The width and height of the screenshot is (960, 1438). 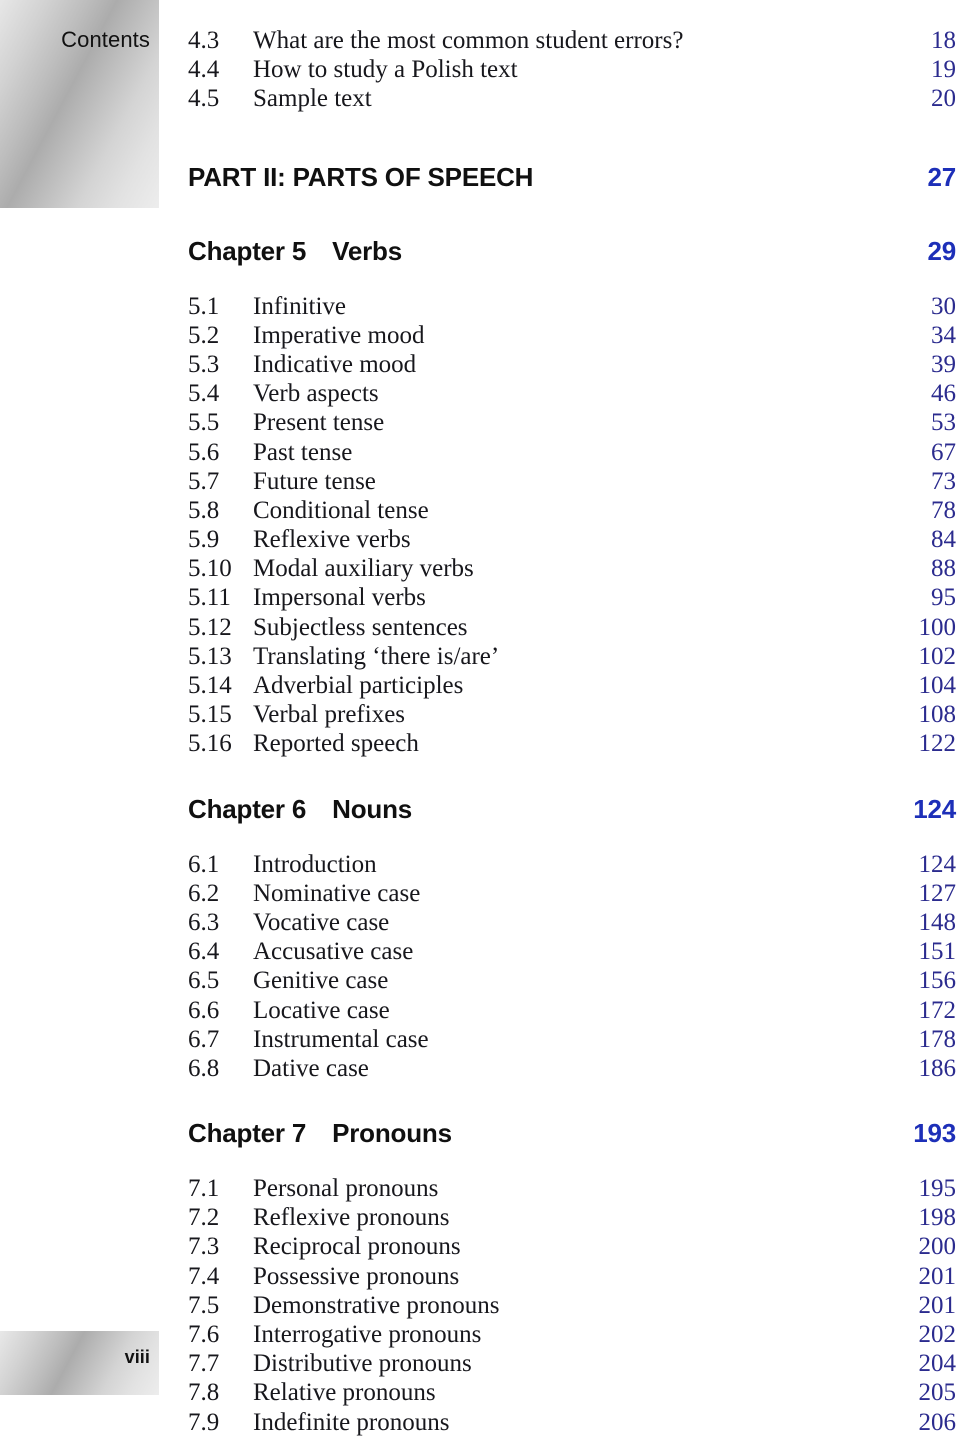 What do you see at coordinates (572, 1306) in the screenshot?
I see `toc-entry: 7.5 Demonstrative pronouns 201` at bounding box center [572, 1306].